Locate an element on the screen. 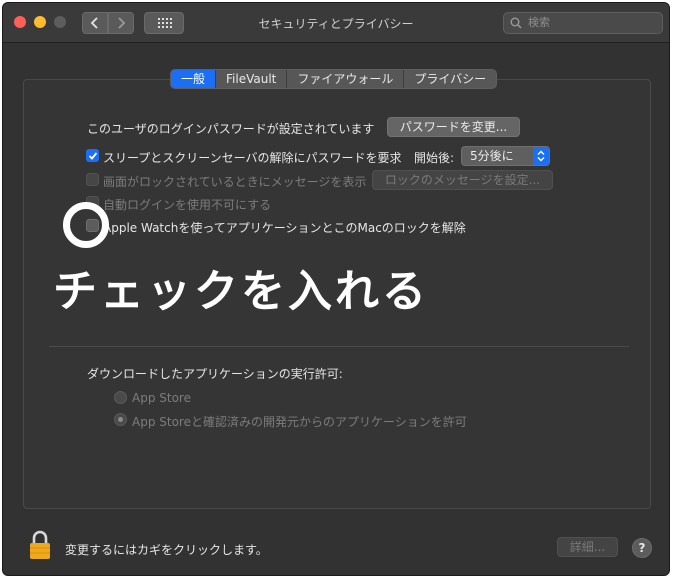 The width and height of the screenshot is (674, 580). require-password-checkbox is located at coordinates (92, 155).